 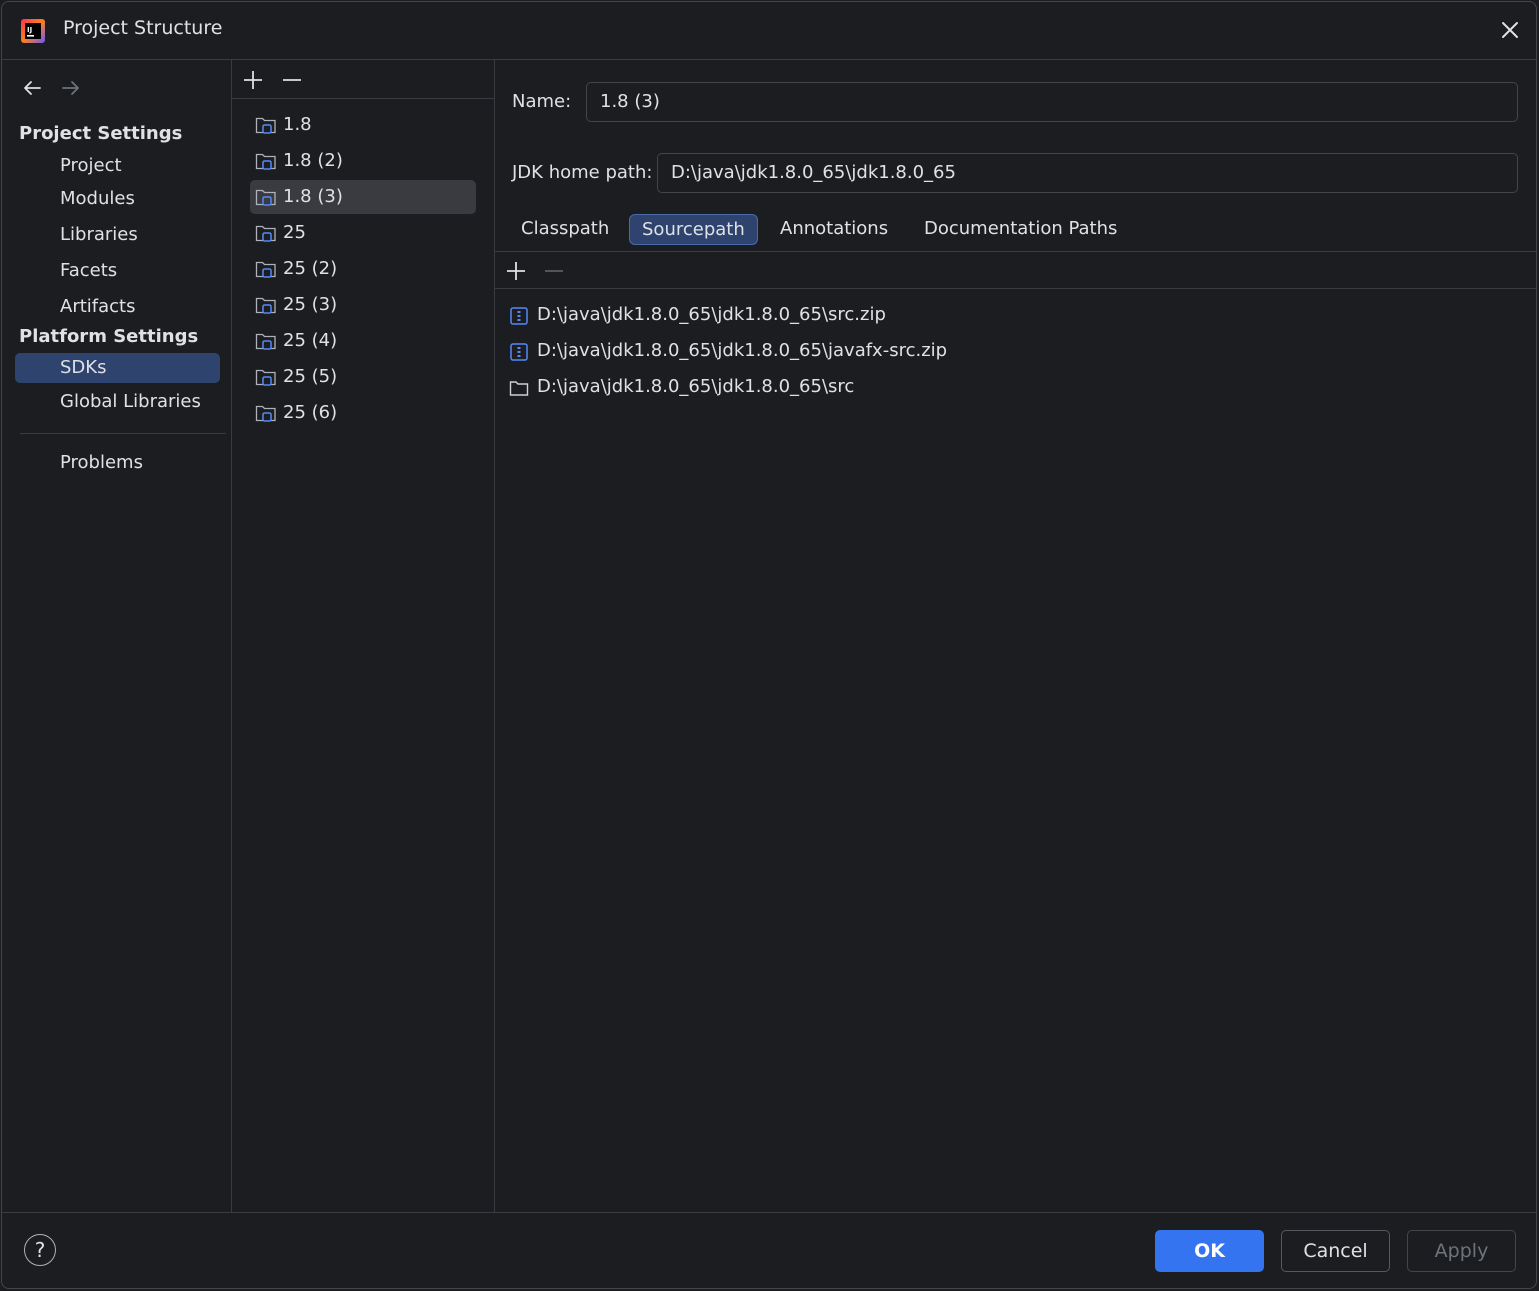 What do you see at coordinates (297, 124) in the screenshot?
I see `sdk-item-label: 1.8` at bounding box center [297, 124].